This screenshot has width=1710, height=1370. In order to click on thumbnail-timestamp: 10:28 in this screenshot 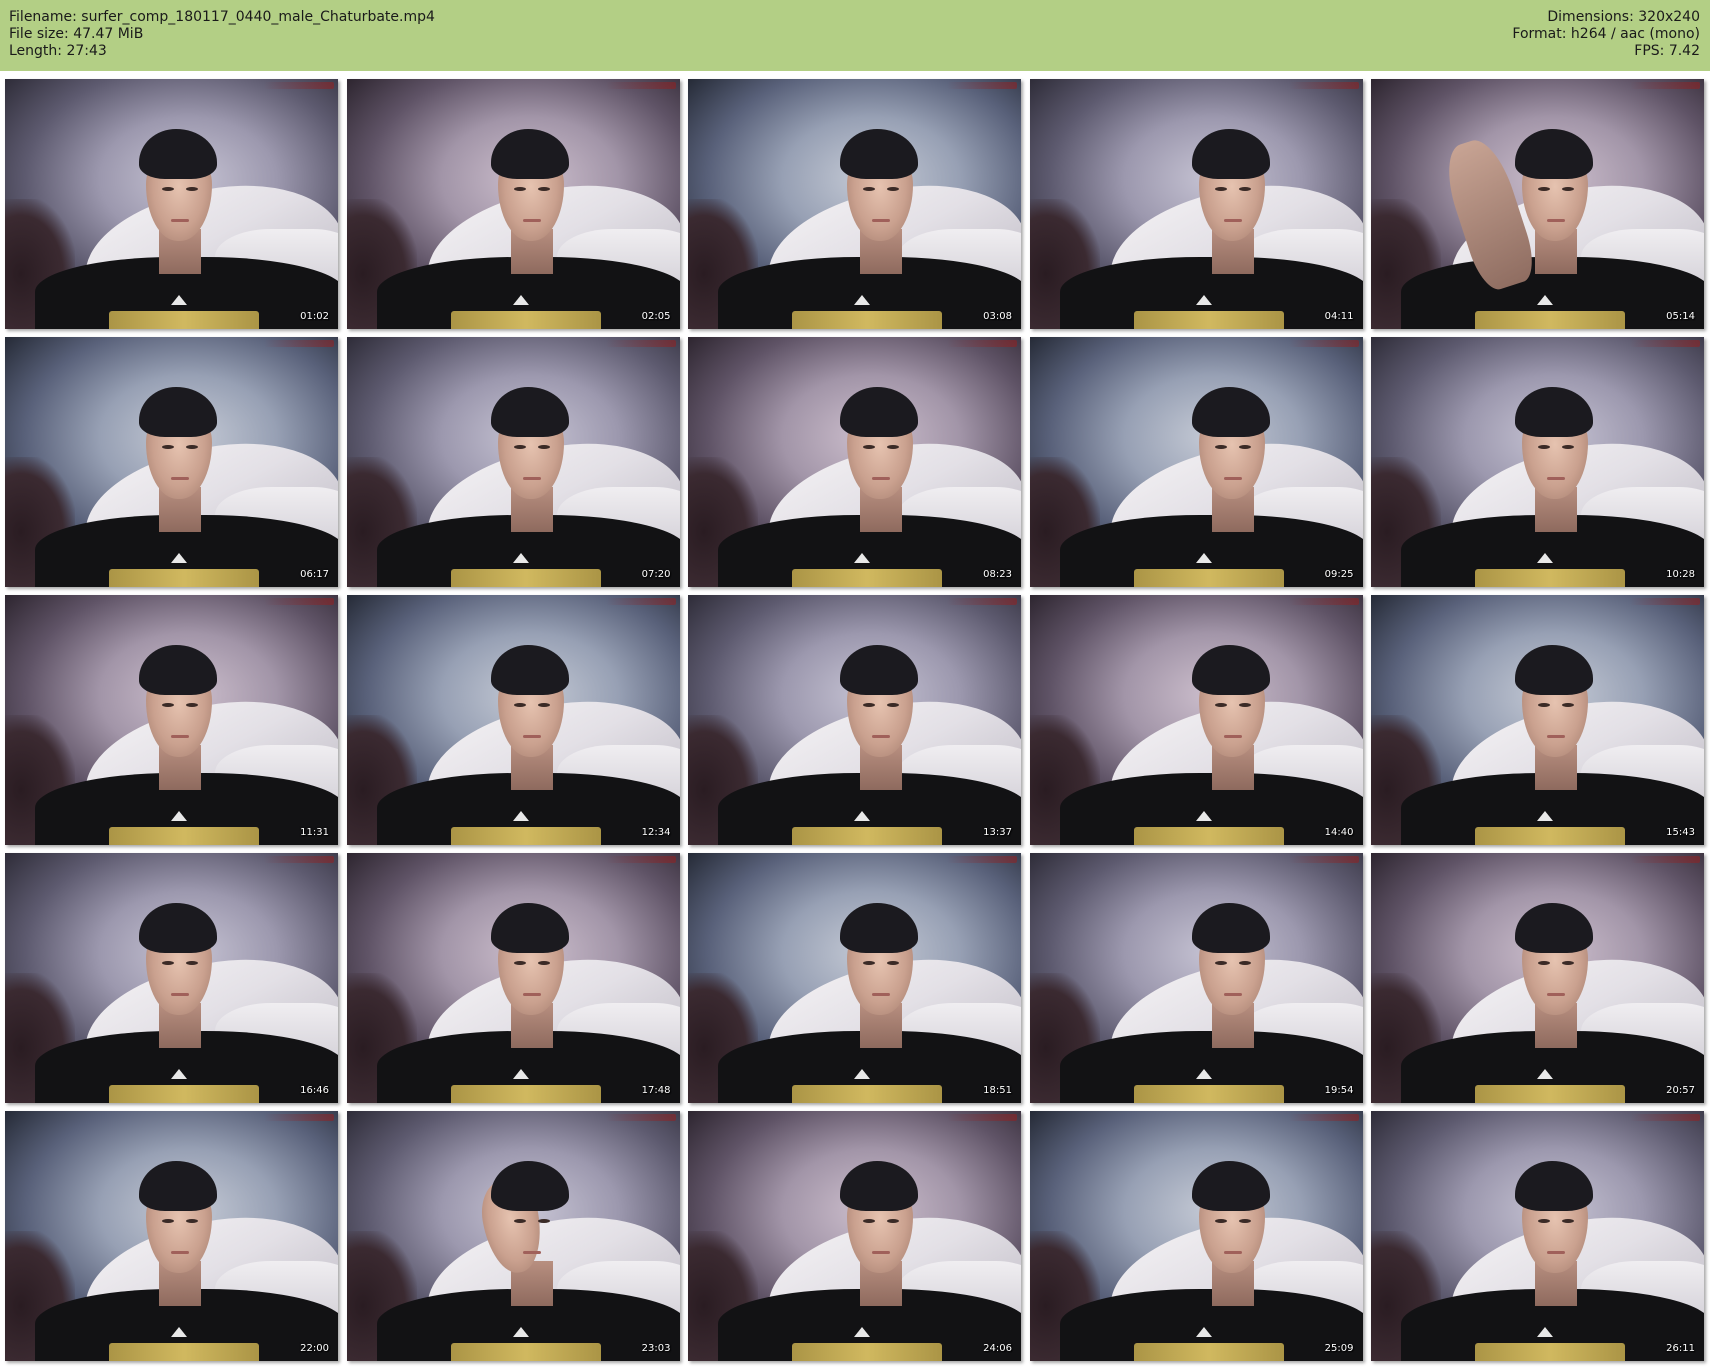, I will do `click(1680, 574)`.